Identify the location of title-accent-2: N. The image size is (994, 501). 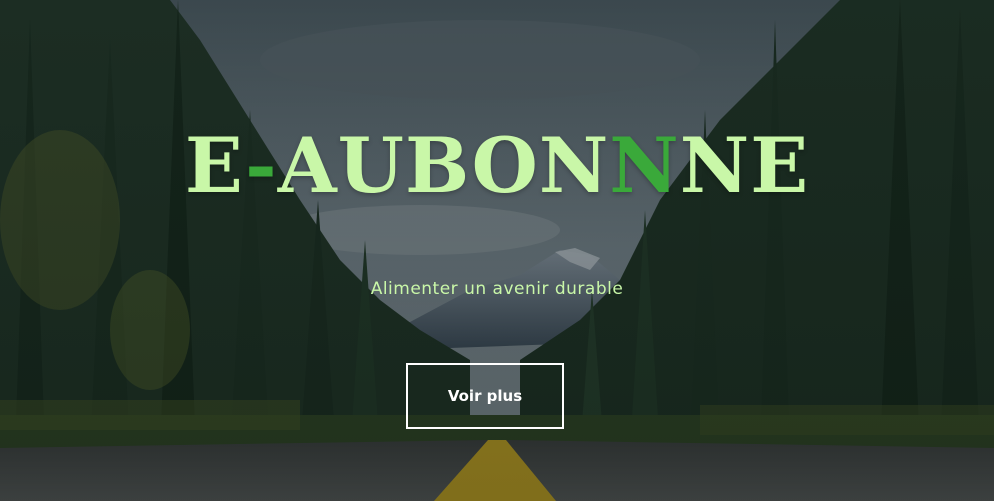
(644, 165).